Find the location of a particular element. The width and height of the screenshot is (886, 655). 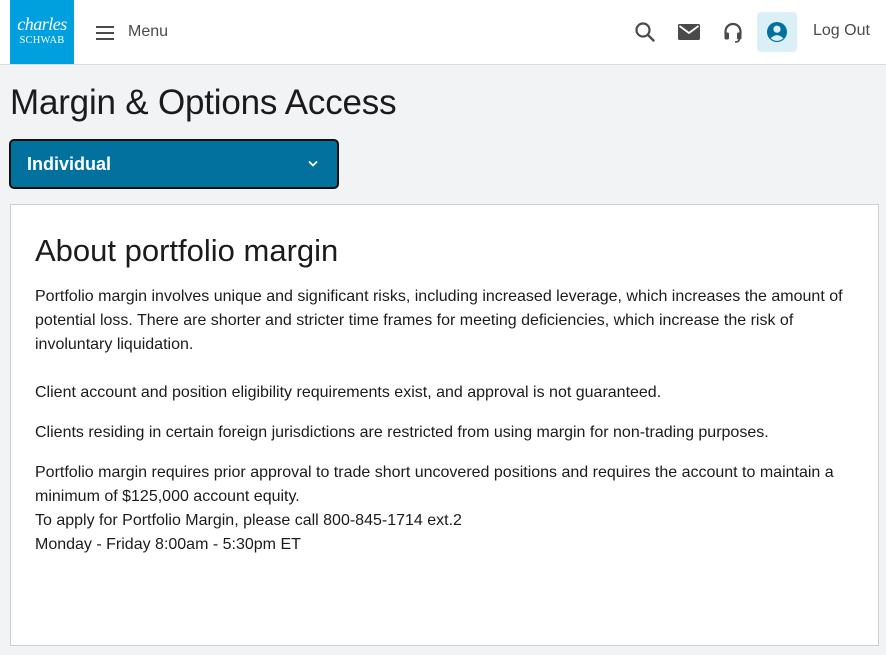

profile-button is located at coordinates (777, 32).